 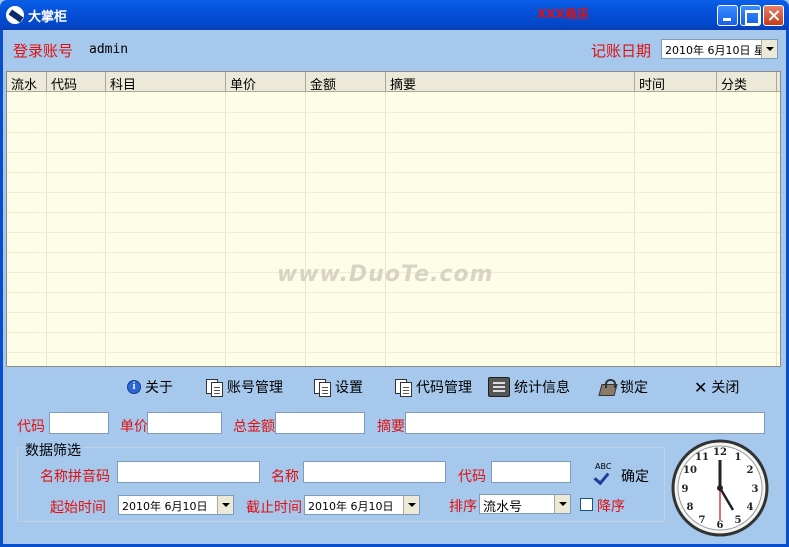 What do you see at coordinates (702, 457) in the screenshot?
I see `svg-text: 11` at bounding box center [702, 457].